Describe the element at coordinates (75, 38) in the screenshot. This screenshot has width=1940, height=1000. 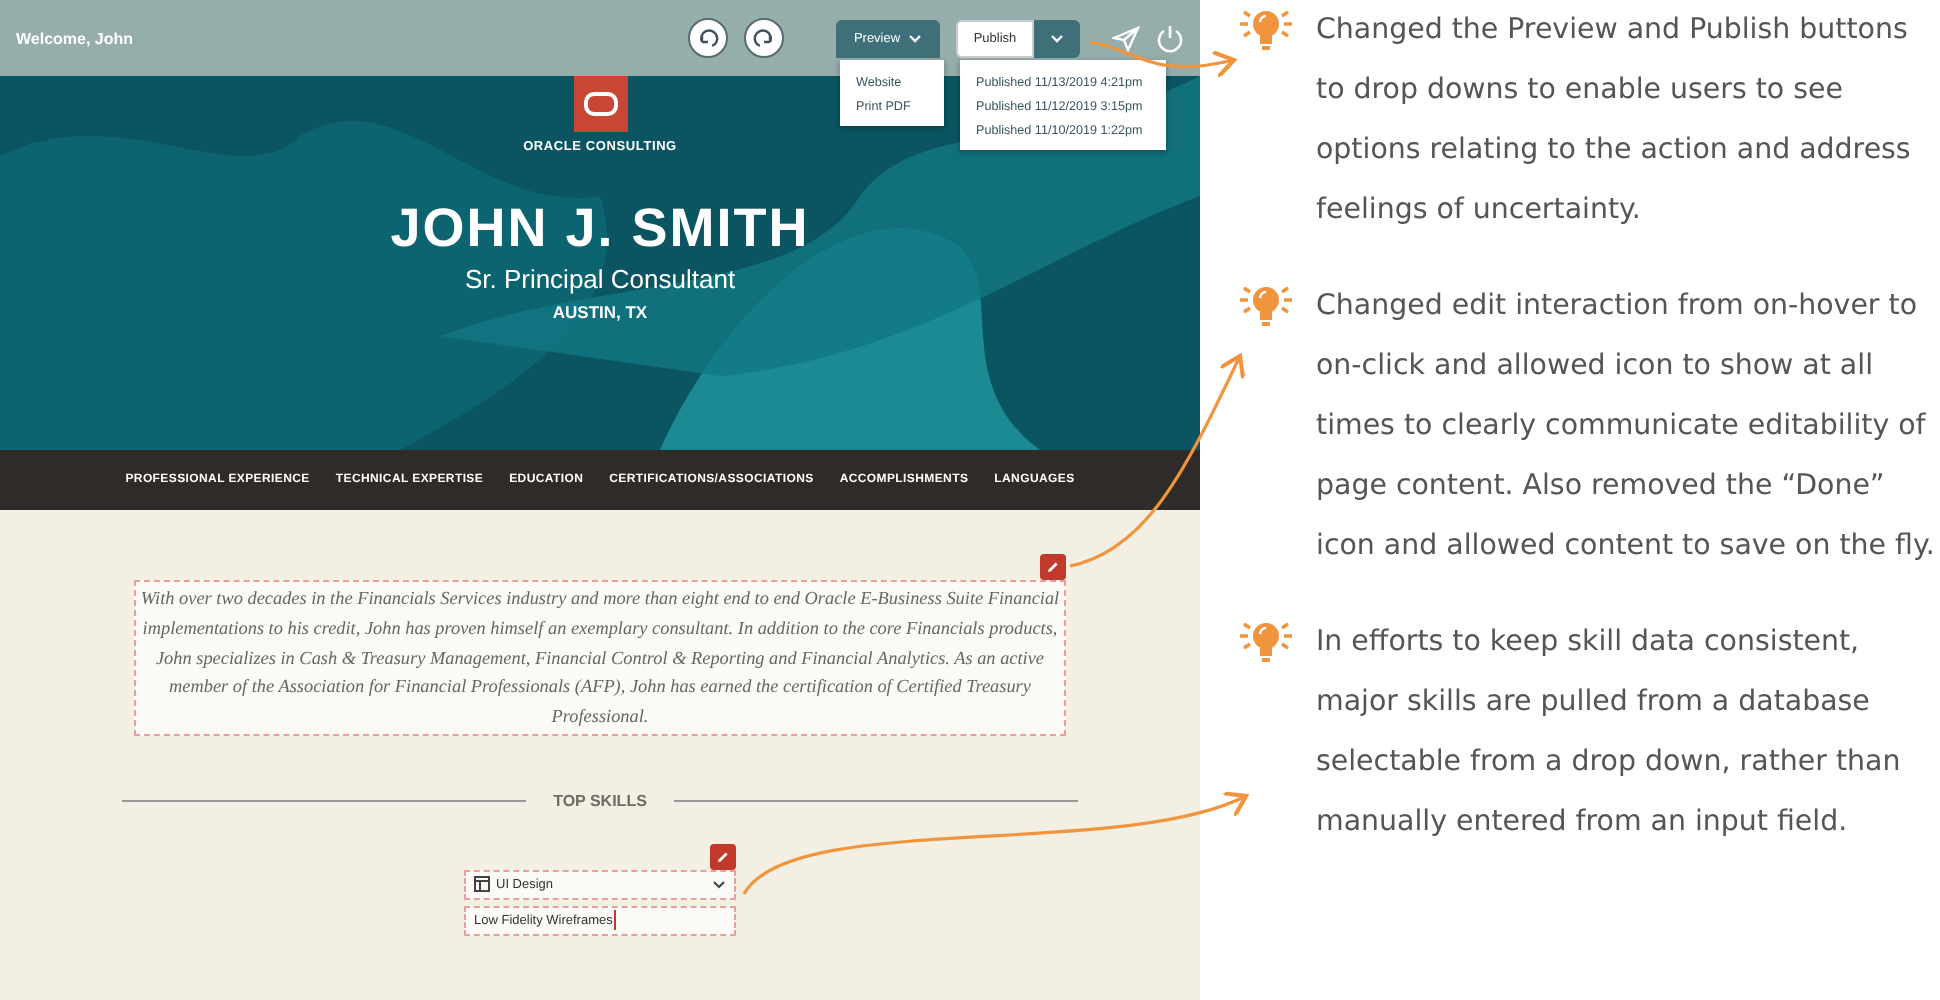
I see `welcome-text: Welcome, John` at that location.